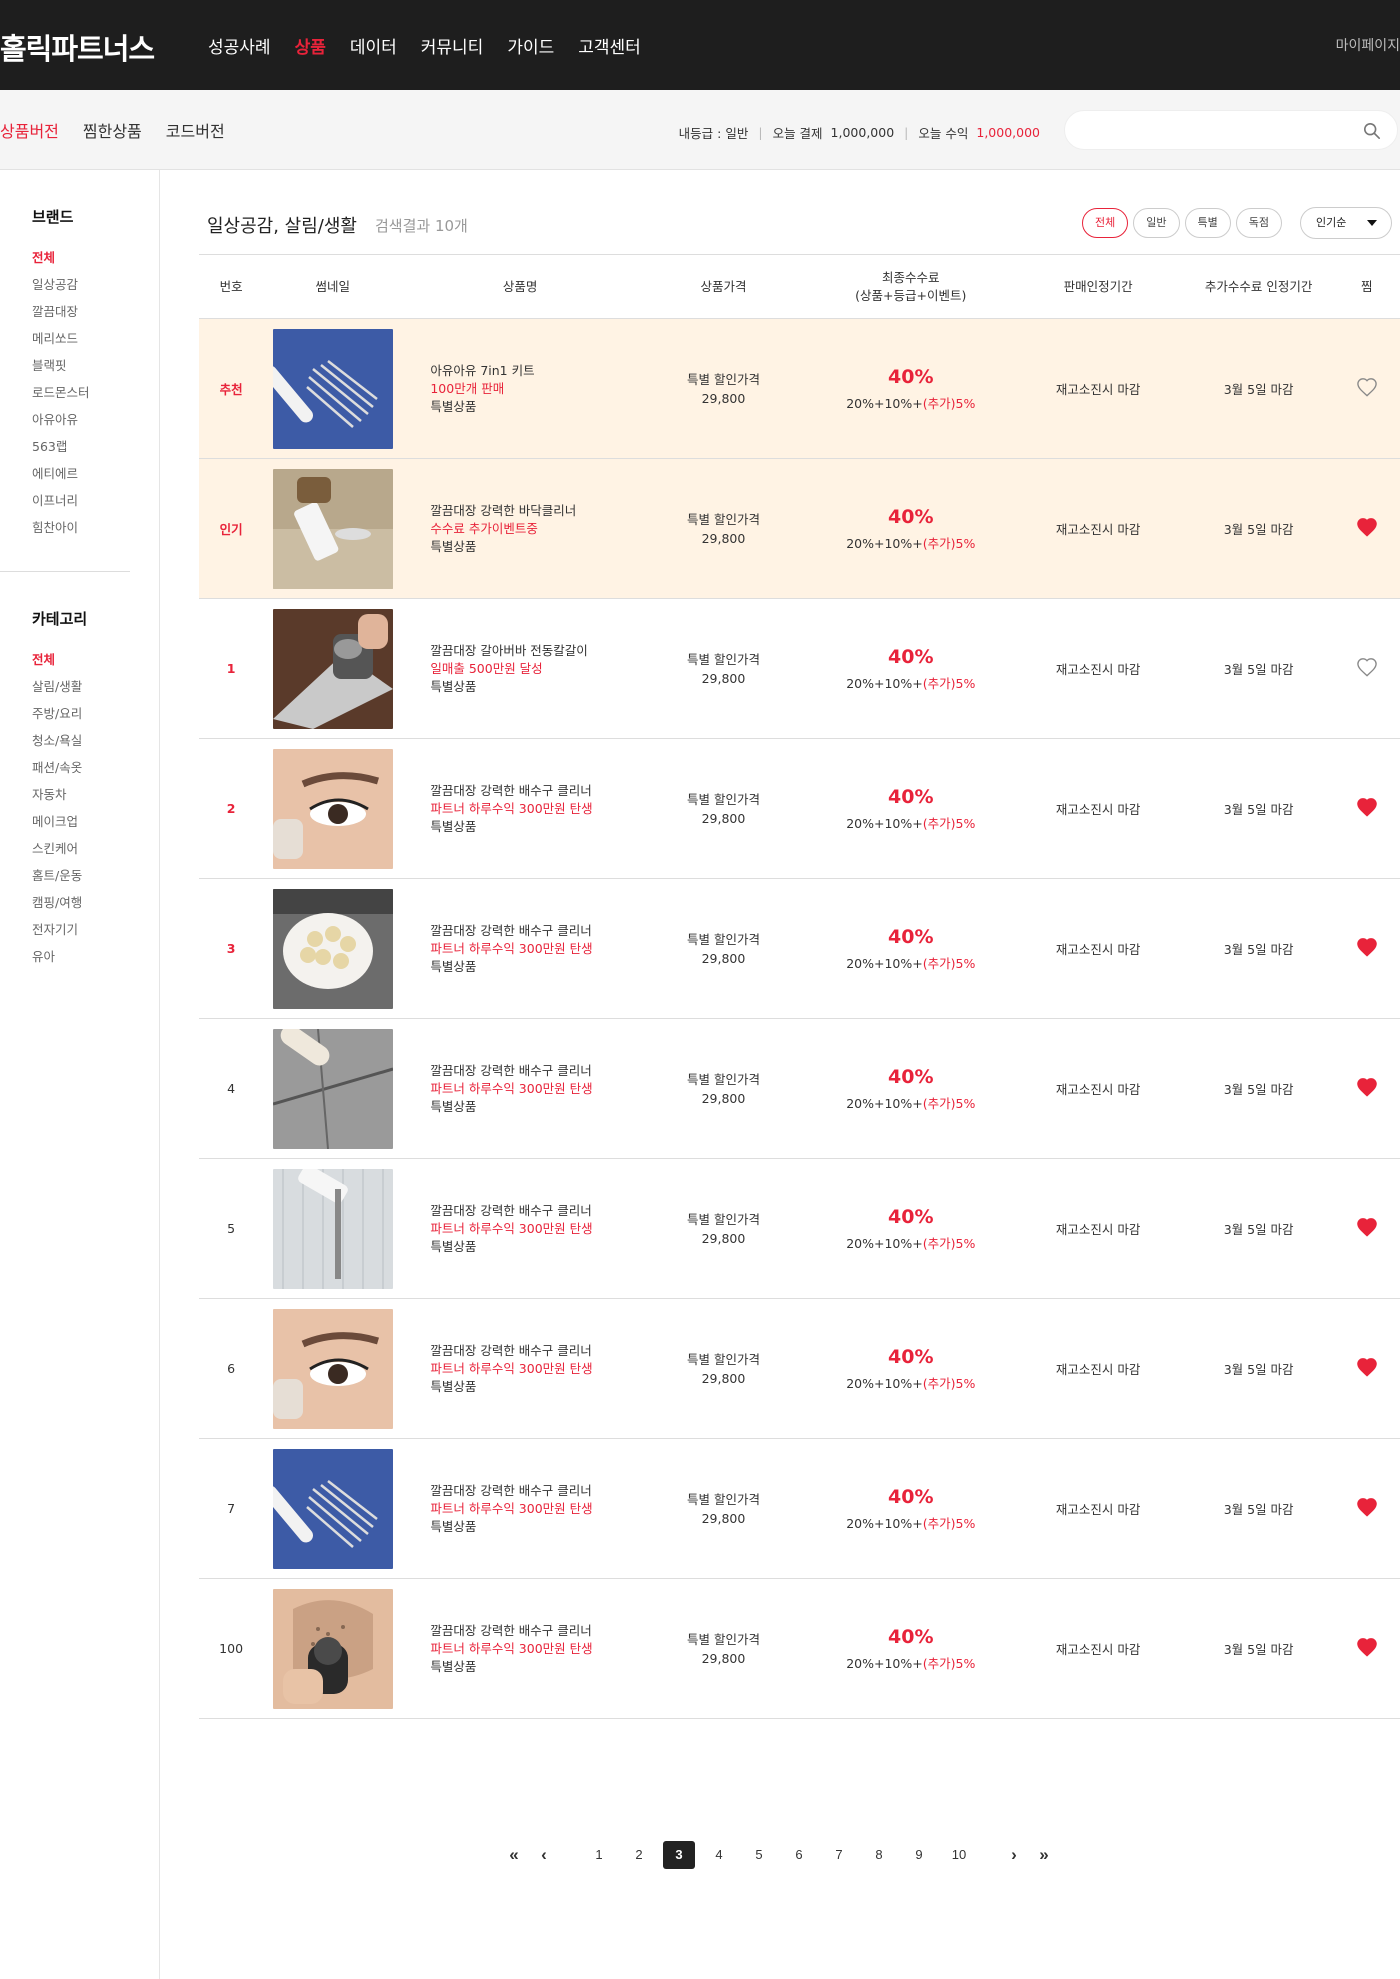 Image resolution: width=1400 pixels, height=1979 pixels. I want to click on double-chevron-left-icon: «, so click(514, 1855).